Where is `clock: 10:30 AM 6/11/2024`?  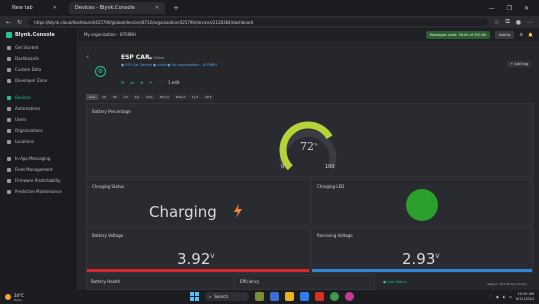 clock: 10:30 AM 6/11/2024 is located at coordinates (525, 297).